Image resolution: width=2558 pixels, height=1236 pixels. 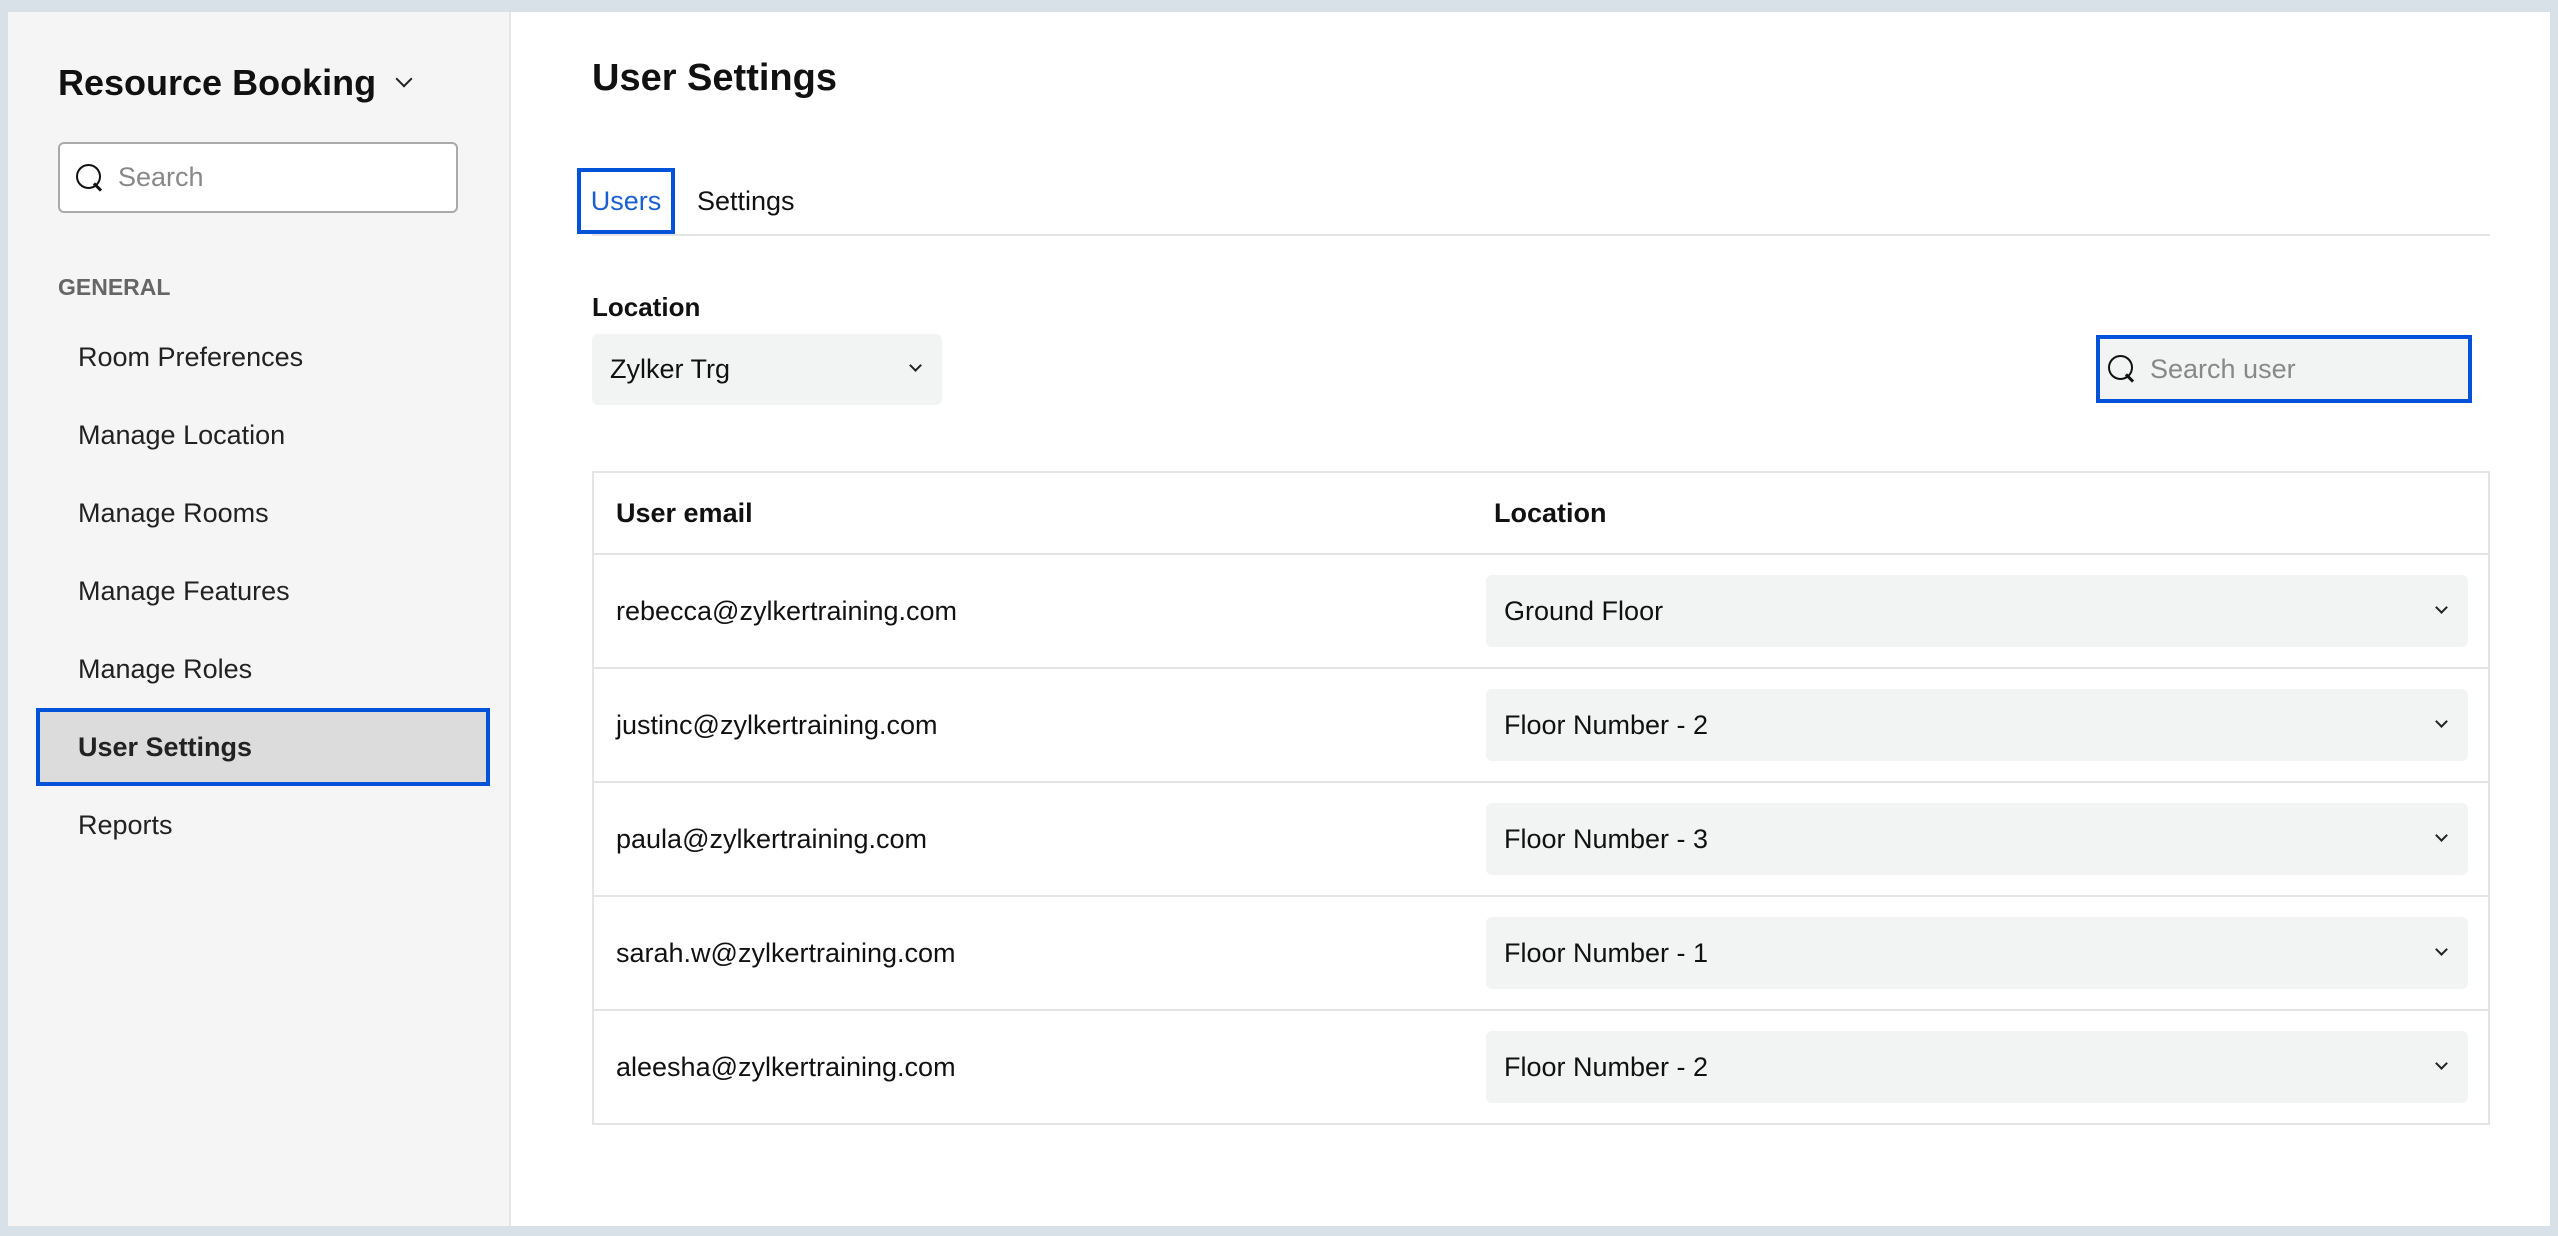 I want to click on search-user-placeholder: Search user, so click(x=2223, y=368).